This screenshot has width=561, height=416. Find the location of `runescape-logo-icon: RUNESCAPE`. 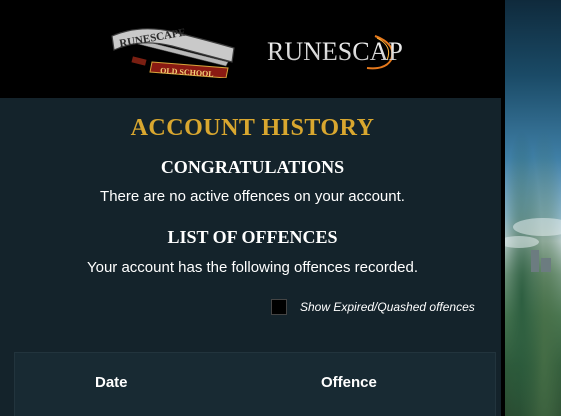

runescape-logo-icon: RUNESCAPE is located at coordinates (333, 51).